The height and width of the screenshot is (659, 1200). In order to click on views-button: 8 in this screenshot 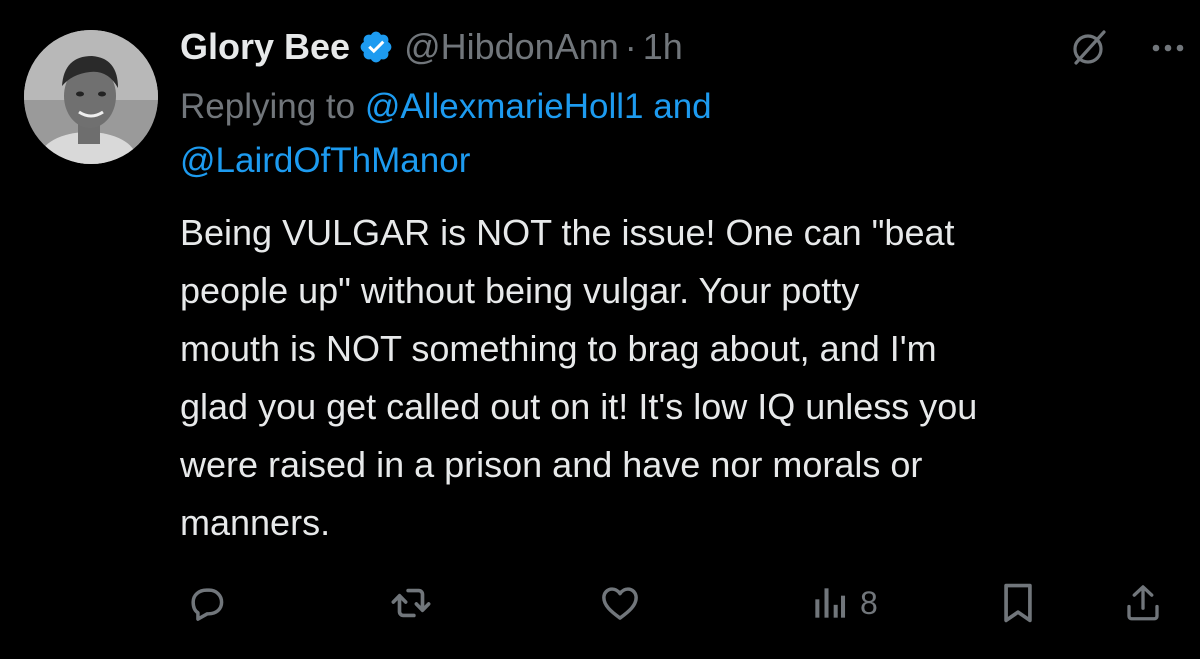, I will do `click(844, 603)`.